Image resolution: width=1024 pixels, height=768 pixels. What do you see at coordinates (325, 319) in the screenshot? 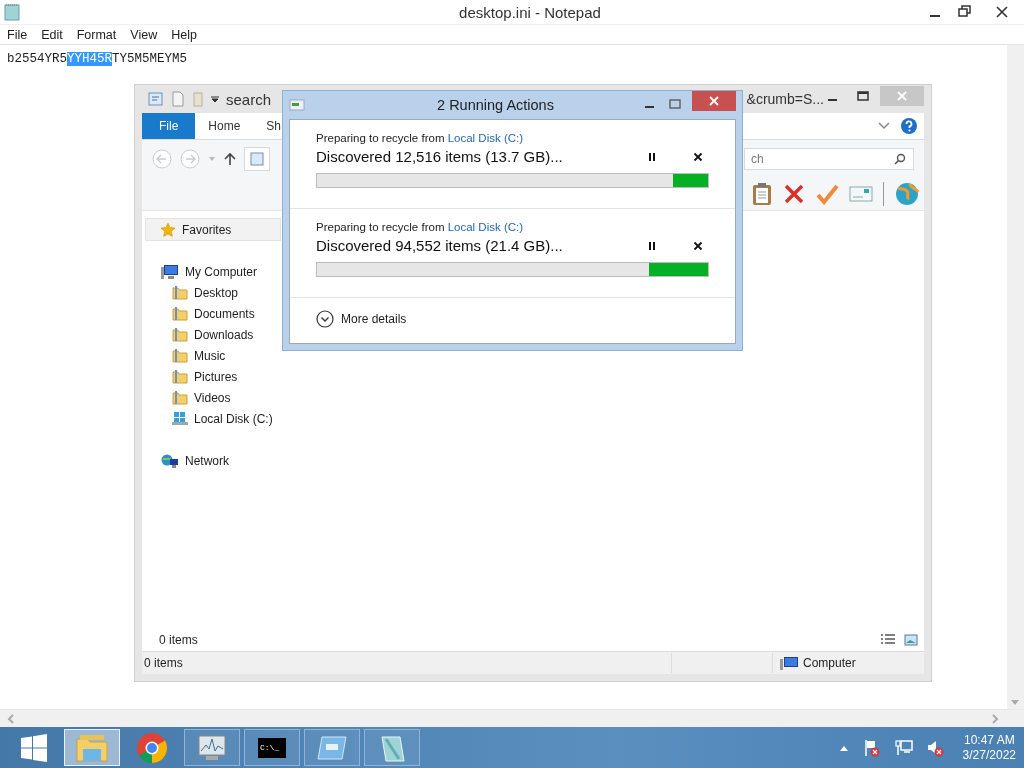
I see `chevron-circle-icon` at bounding box center [325, 319].